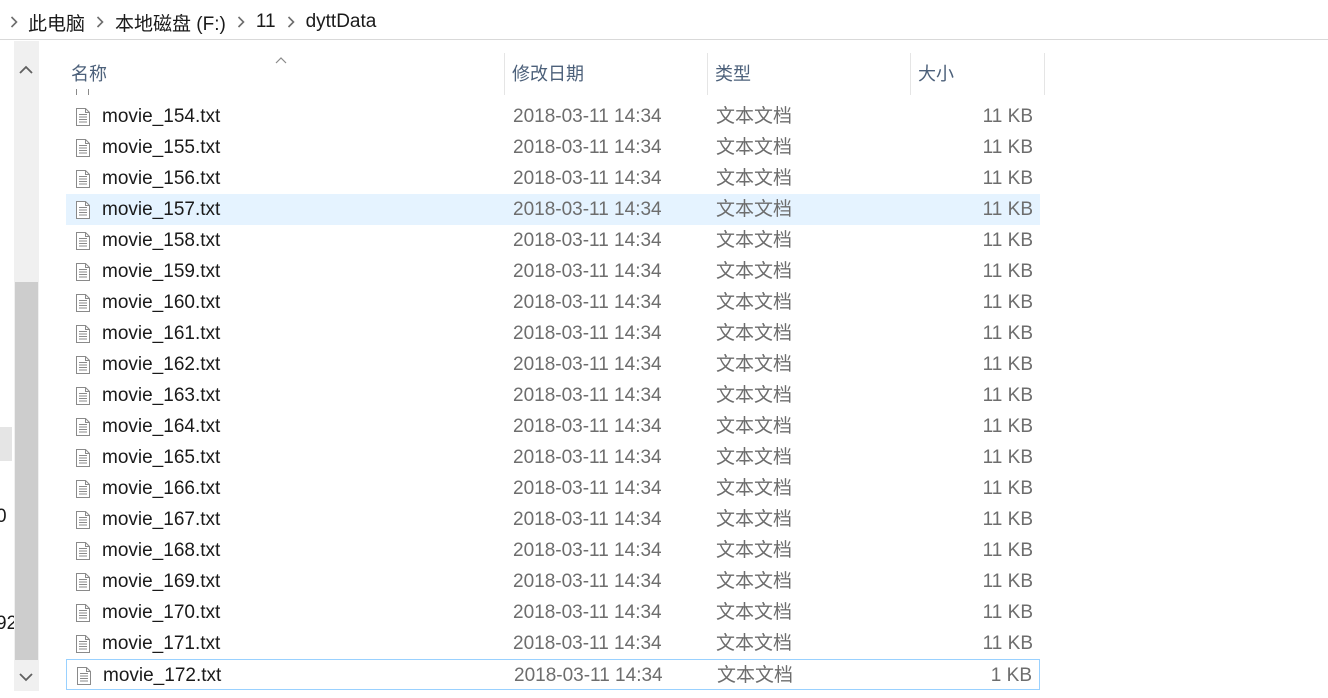 The width and height of the screenshot is (1328, 698). What do you see at coordinates (553, 302) in the screenshot?
I see `file-row: movie_160.txt 2018-03-11 14:34 文本文档 11 KB` at bounding box center [553, 302].